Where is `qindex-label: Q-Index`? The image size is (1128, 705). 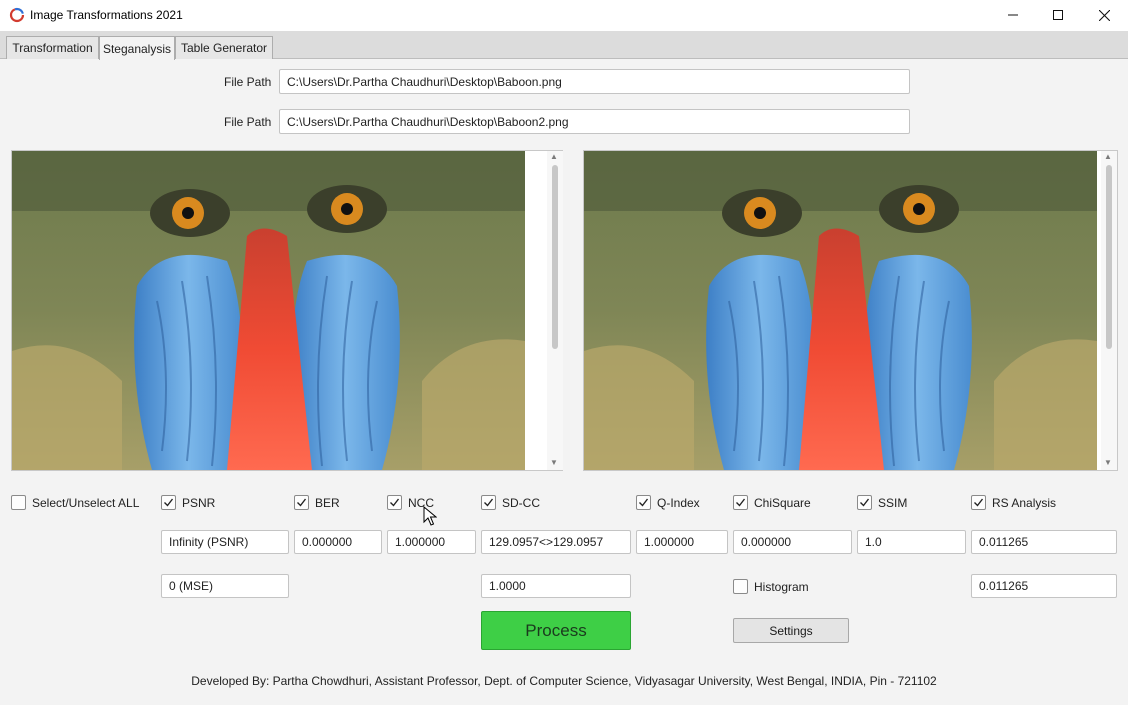 qindex-label: Q-Index is located at coordinates (678, 503).